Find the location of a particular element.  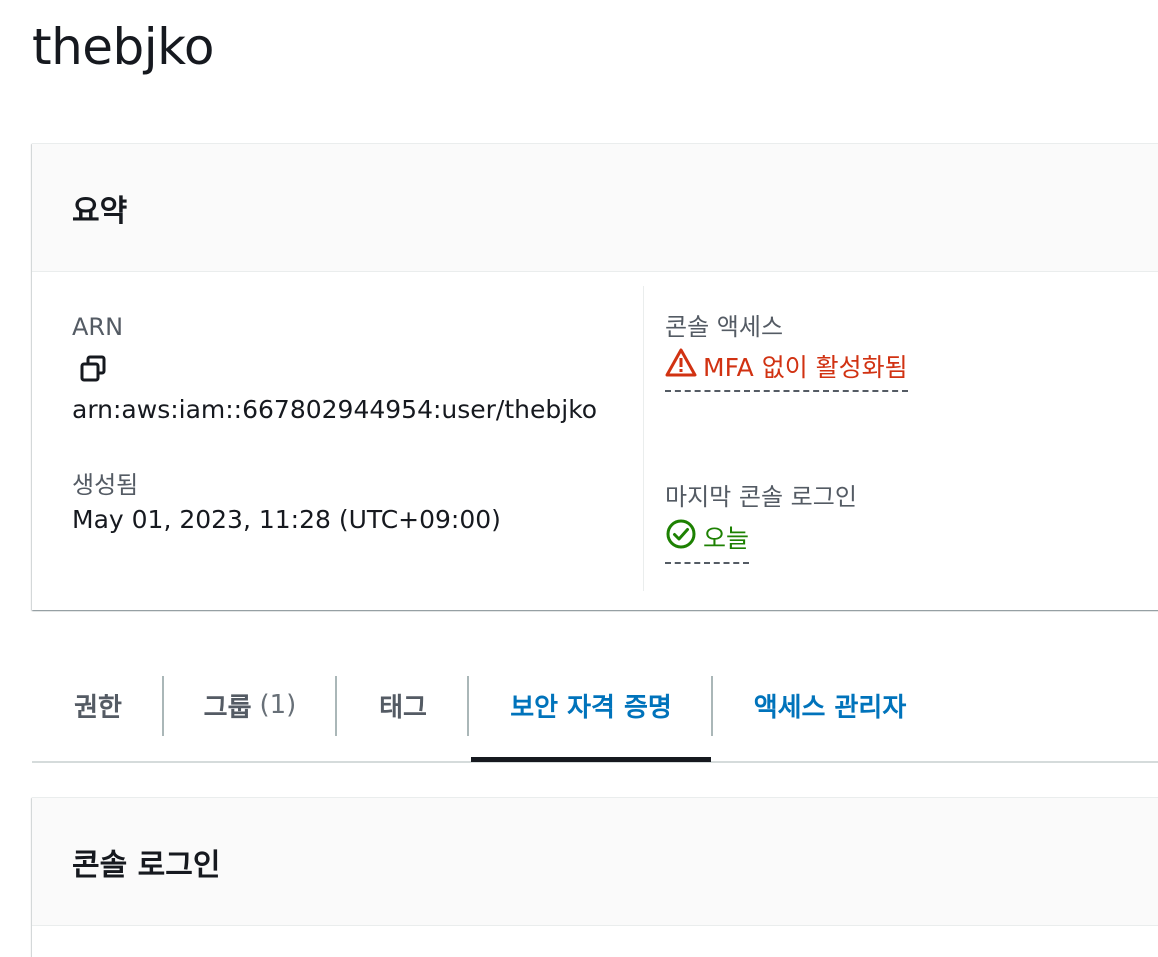

tab-groups-label: 그룹 is located at coordinates (227, 707).